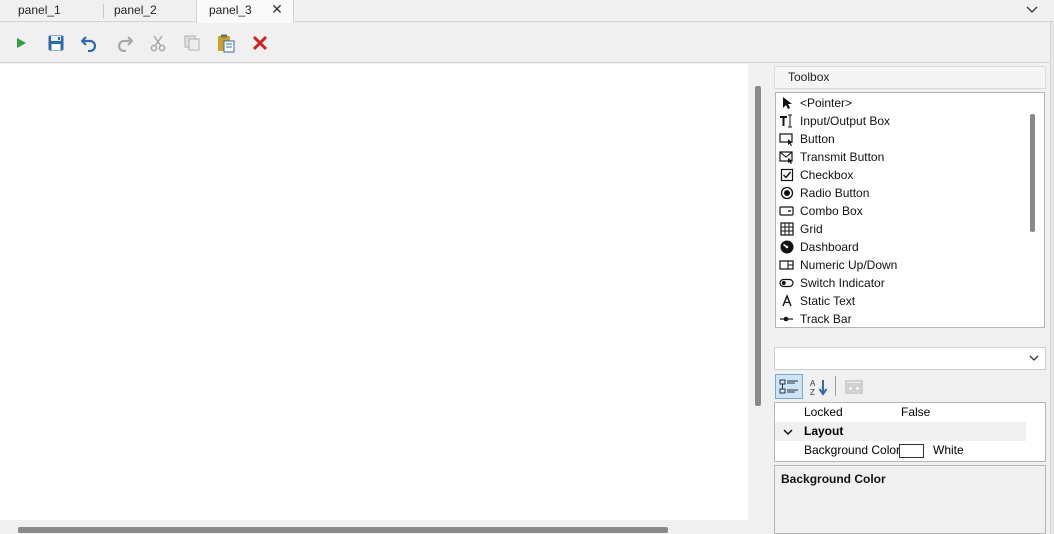  Describe the element at coordinates (786, 319) in the screenshot. I see `track-bar-icon` at that location.